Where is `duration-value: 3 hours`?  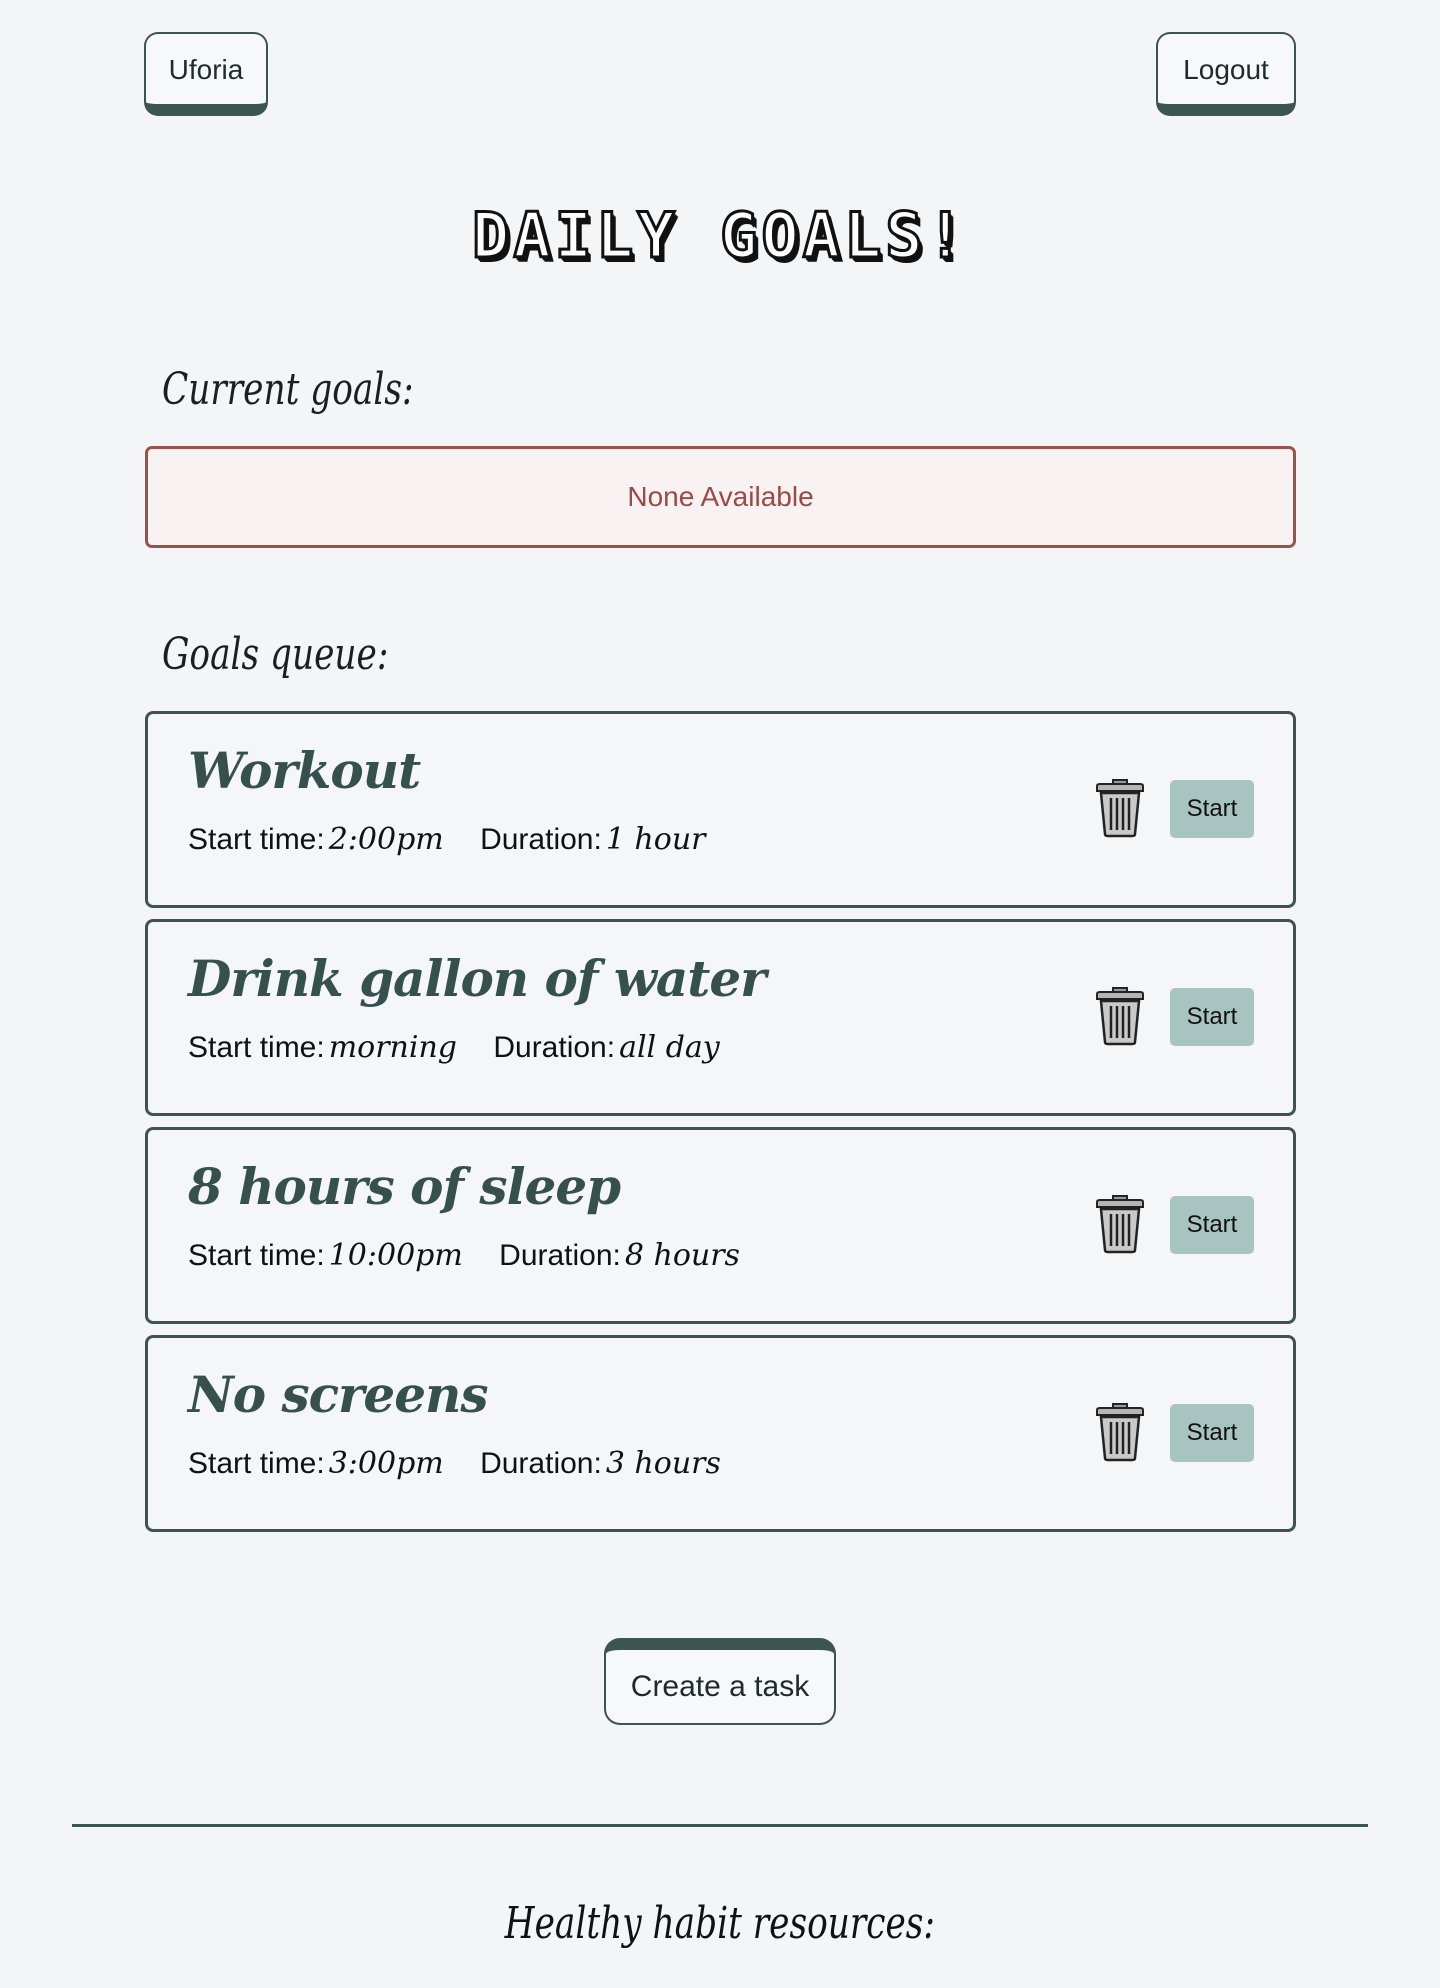
duration-value: 3 hours is located at coordinates (663, 1463).